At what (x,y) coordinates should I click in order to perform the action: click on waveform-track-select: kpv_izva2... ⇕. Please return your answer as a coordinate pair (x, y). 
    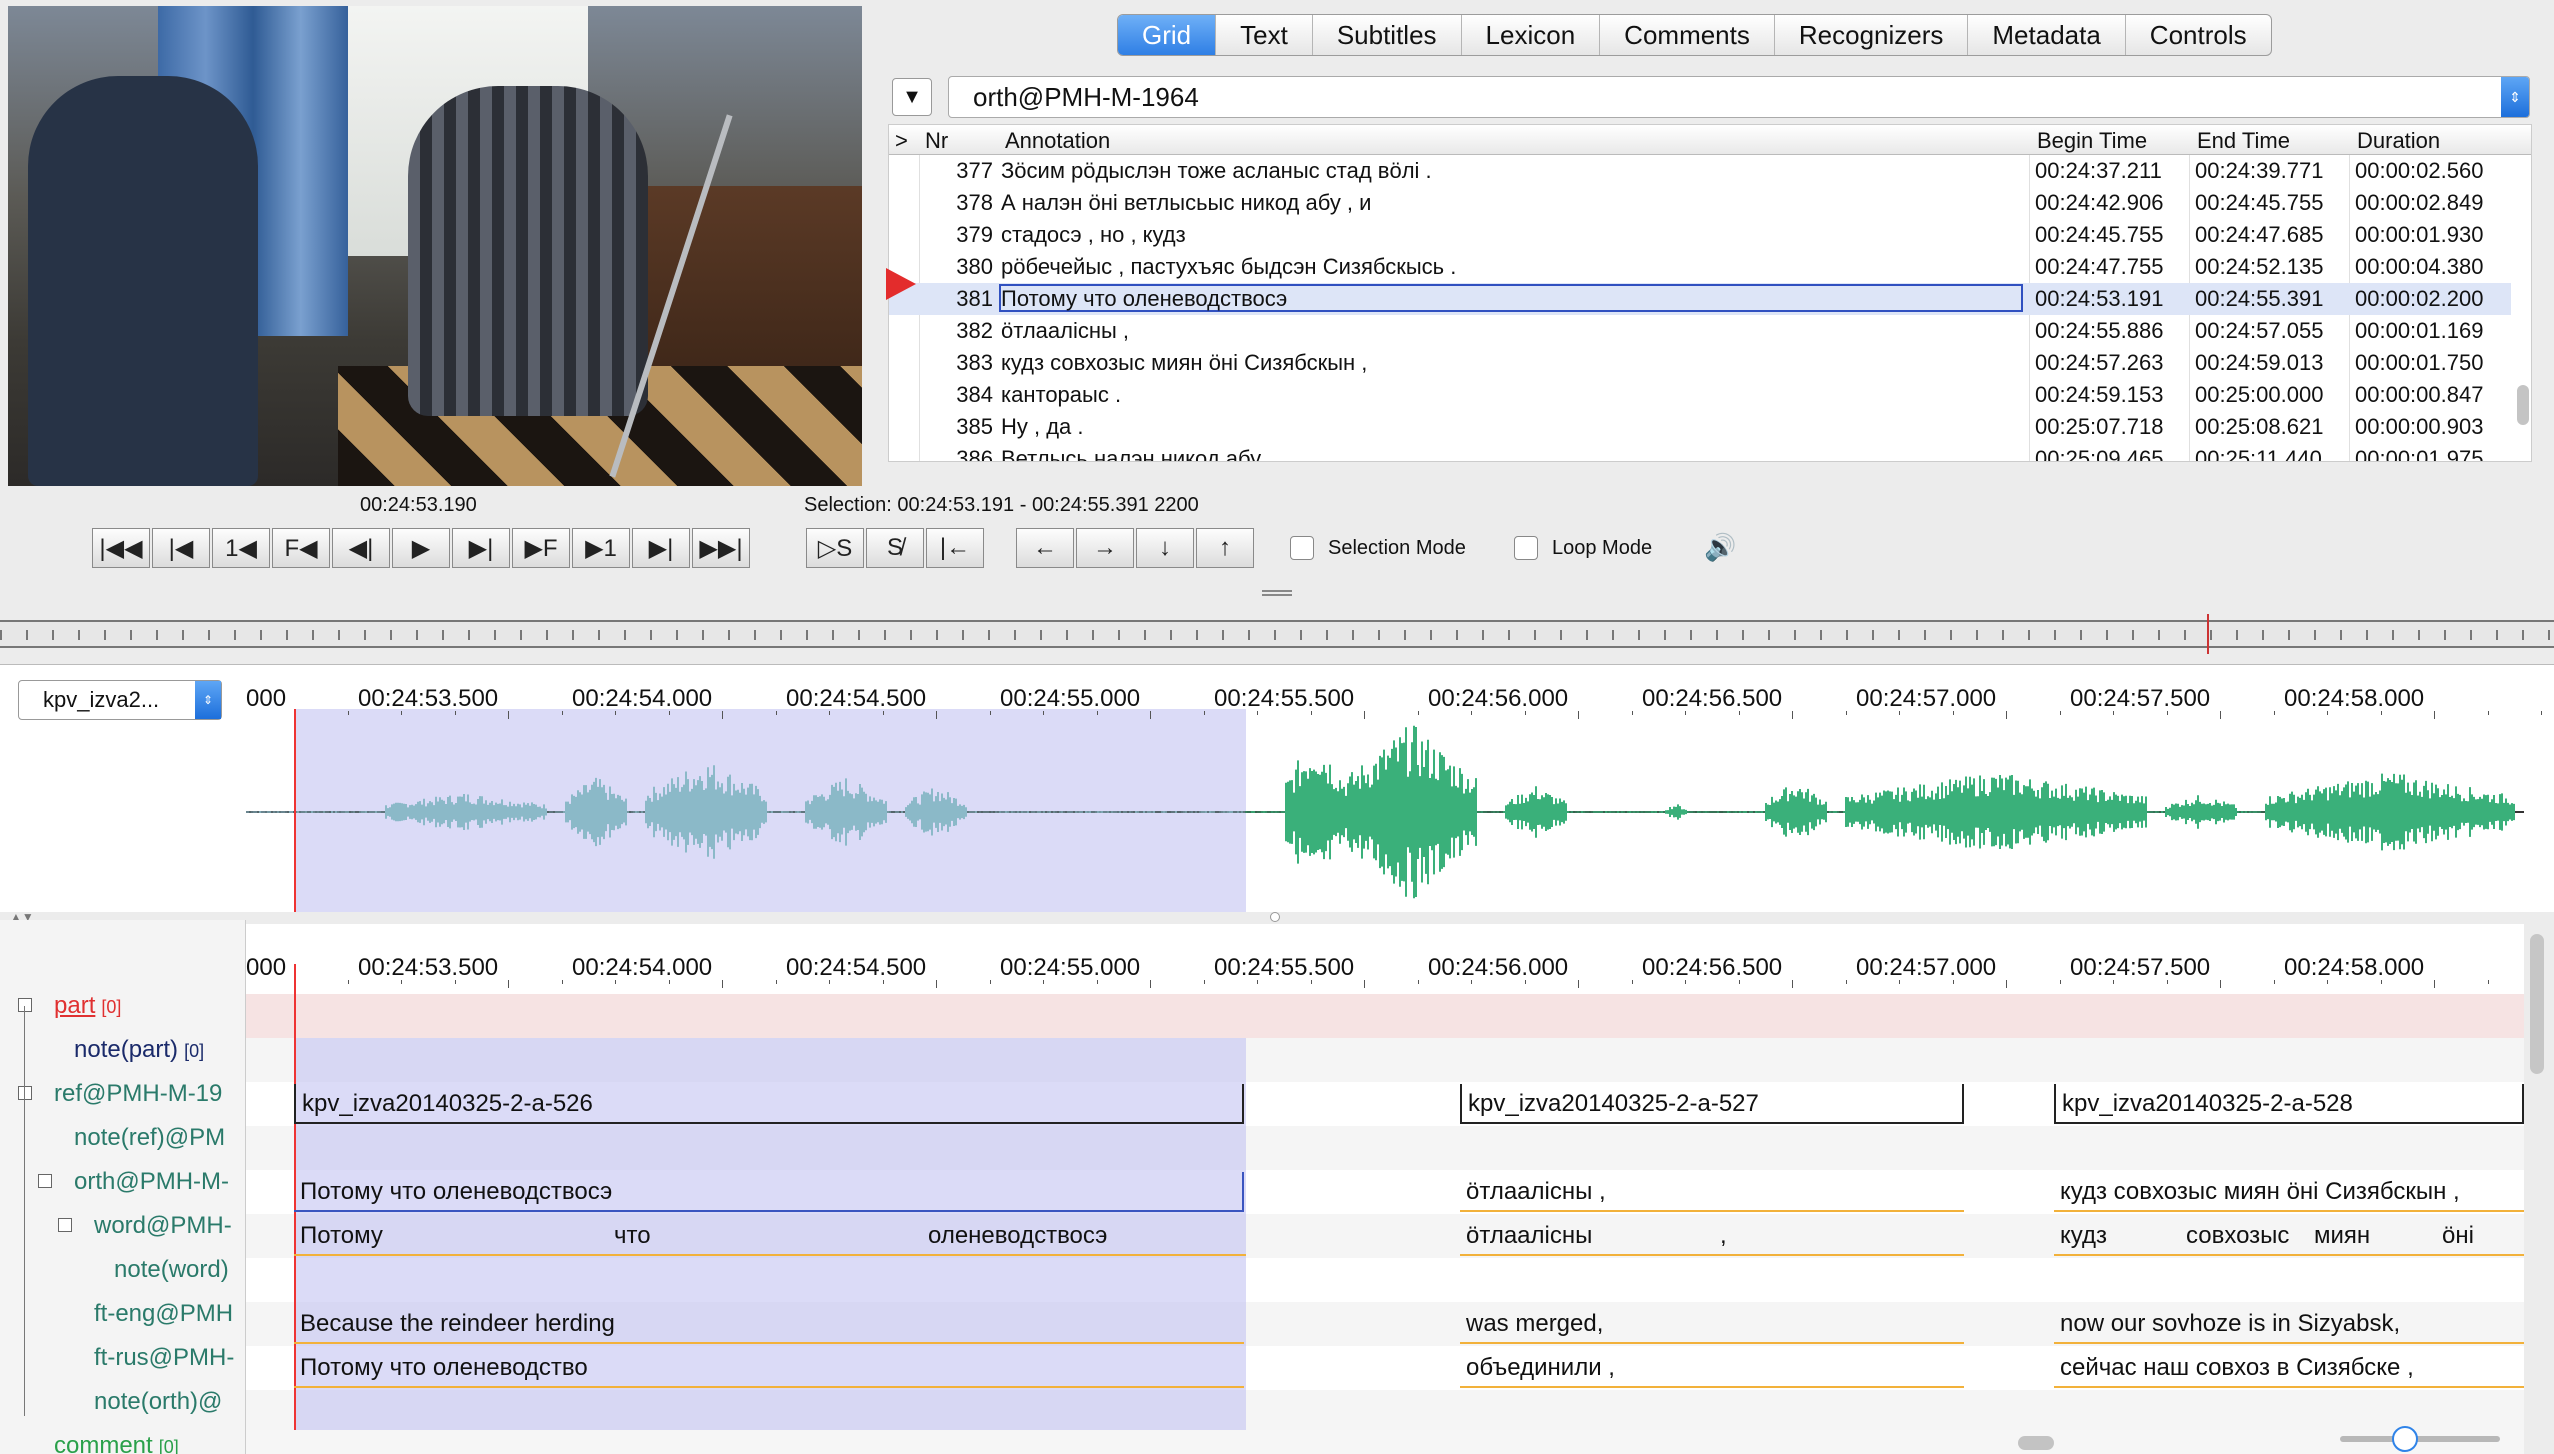
    Looking at the image, I should click on (120, 700).